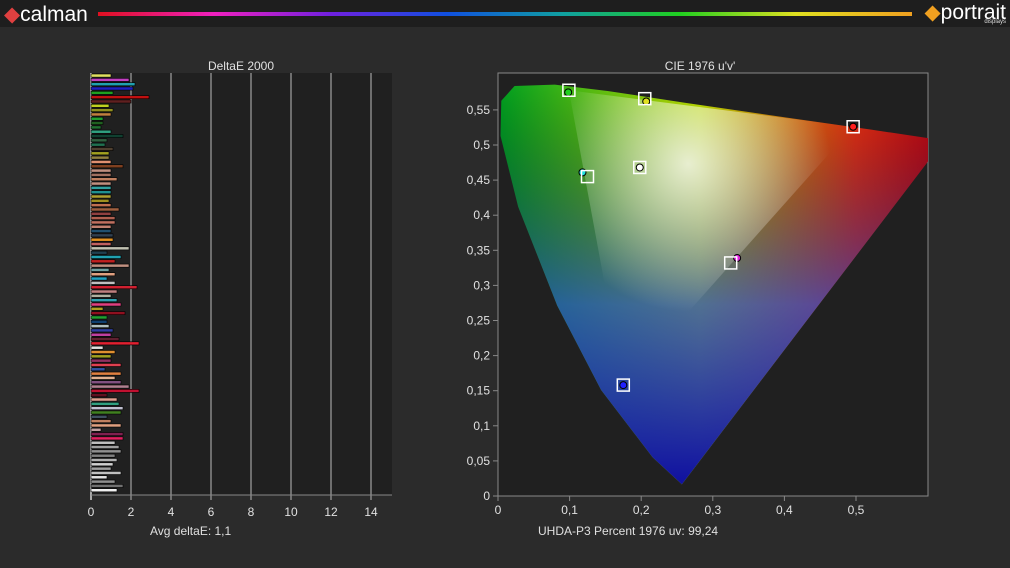 The width and height of the screenshot is (1010, 568). What do you see at coordinates (486, 496) in the screenshot?
I see `cie-y-tick-label: 0` at bounding box center [486, 496].